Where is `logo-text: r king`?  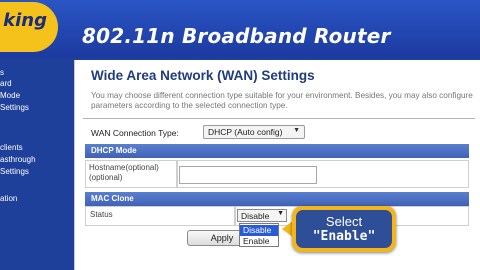 logo-text: r king is located at coordinates (23, 20).